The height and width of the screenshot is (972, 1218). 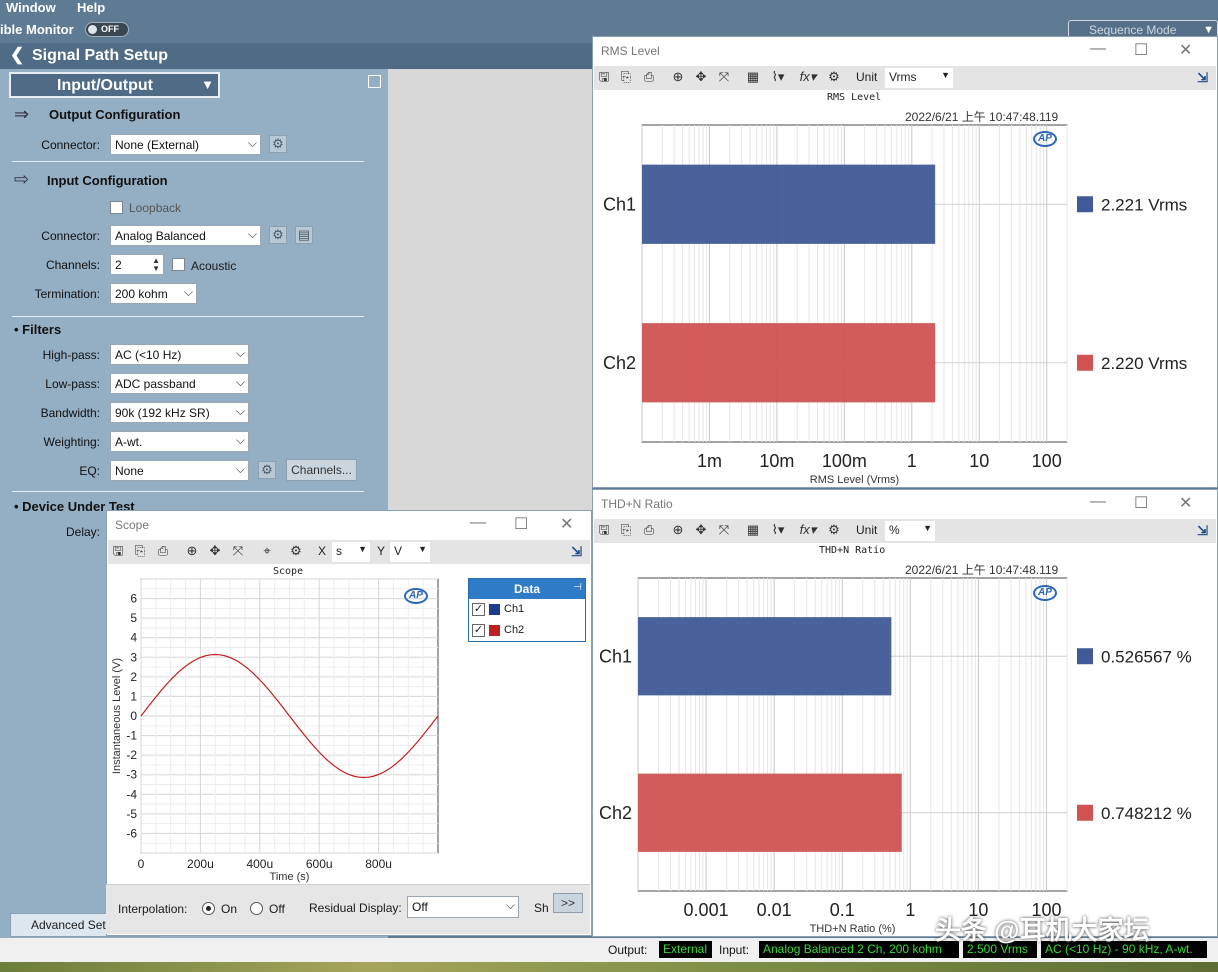 I want to click on value-label: 0.748212 %, so click(x=1146, y=813).